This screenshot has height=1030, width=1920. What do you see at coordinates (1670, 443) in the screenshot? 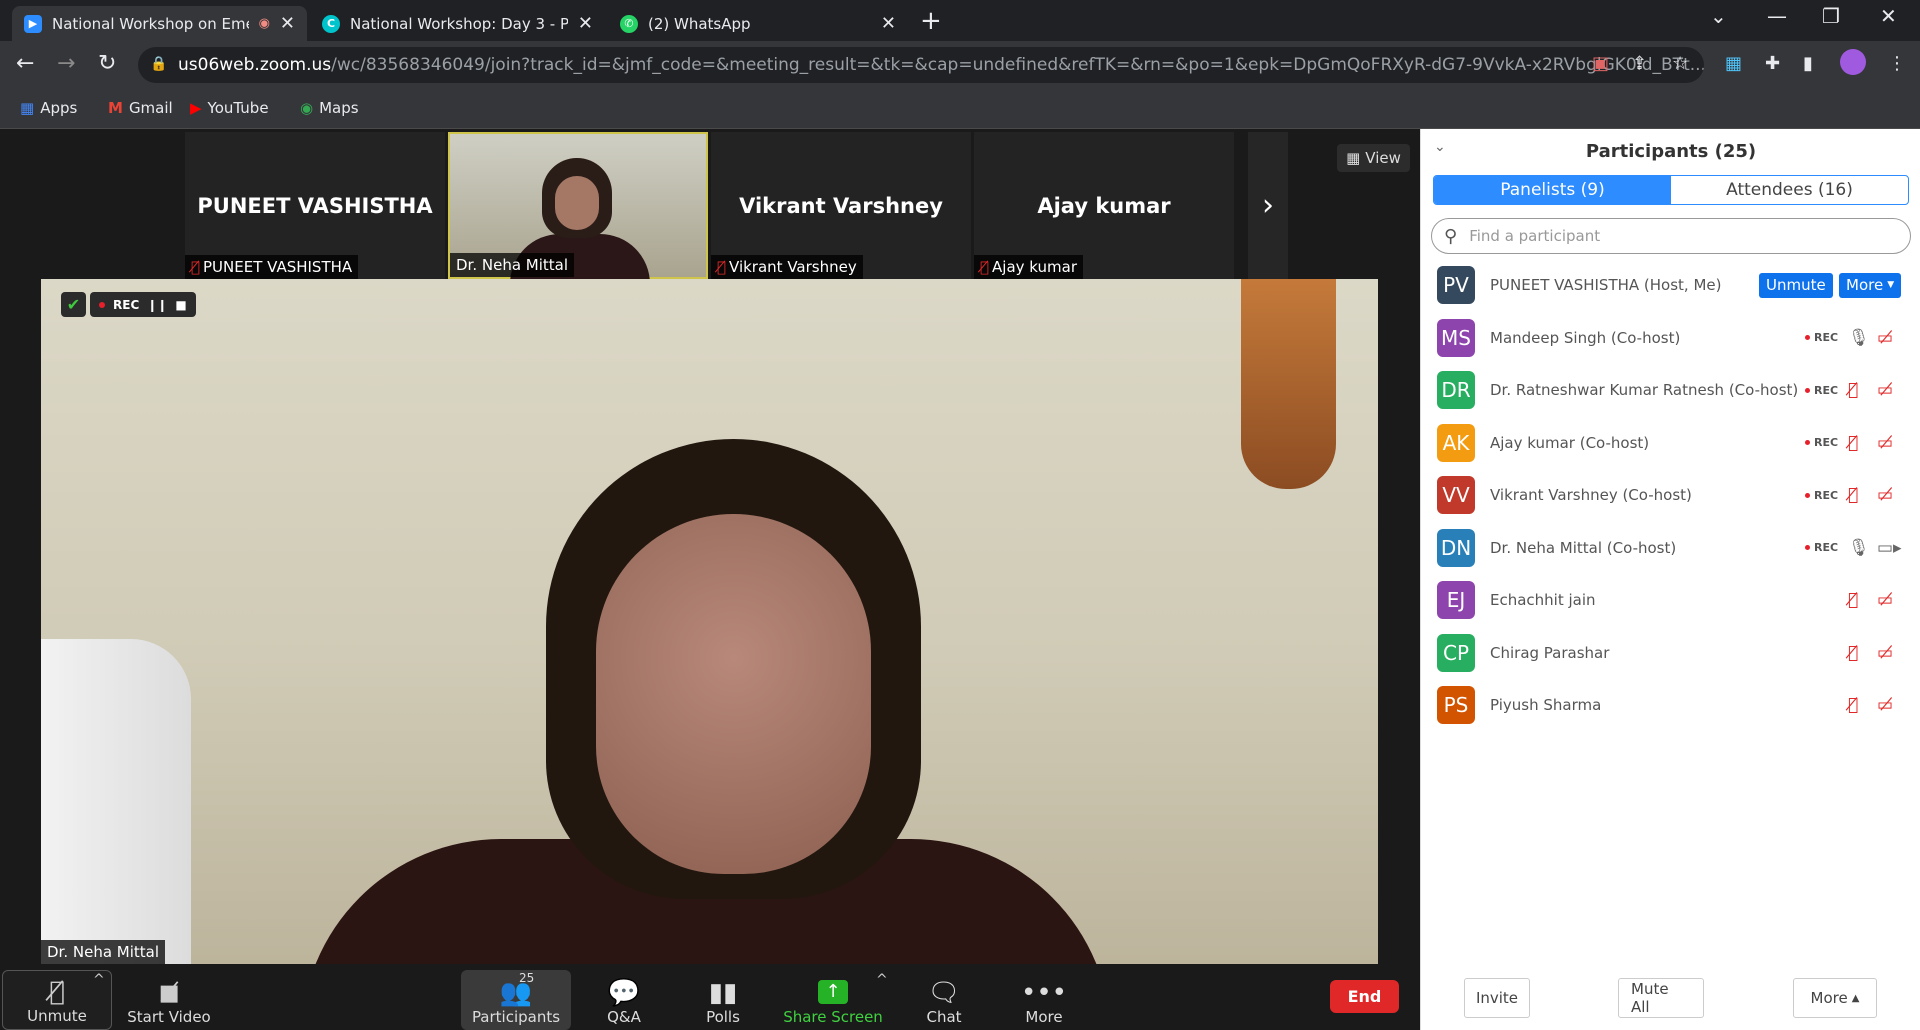
I see `participant-row: AK Ajay kumar (Co-host) REC 🎙̸ ▭̸` at bounding box center [1670, 443].